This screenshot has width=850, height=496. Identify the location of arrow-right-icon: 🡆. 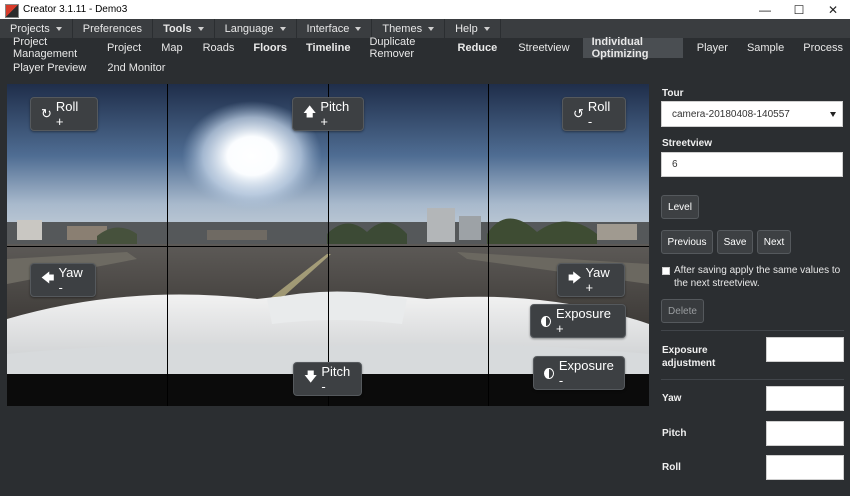
(575, 277).